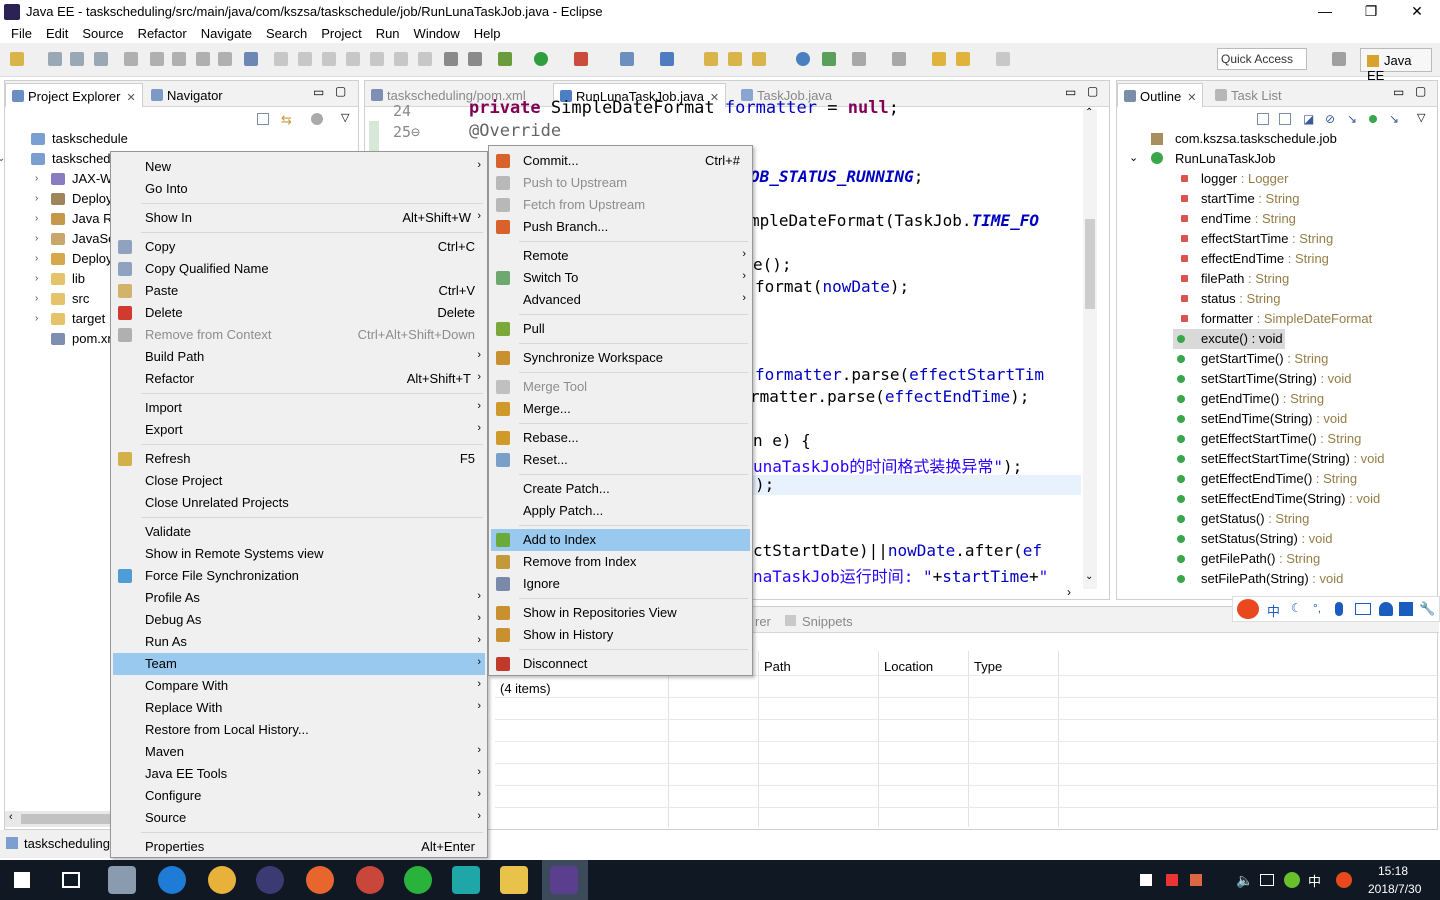  Describe the element at coordinates (1427, 609) in the screenshot. I see `wrench-icon: 🔧` at that location.